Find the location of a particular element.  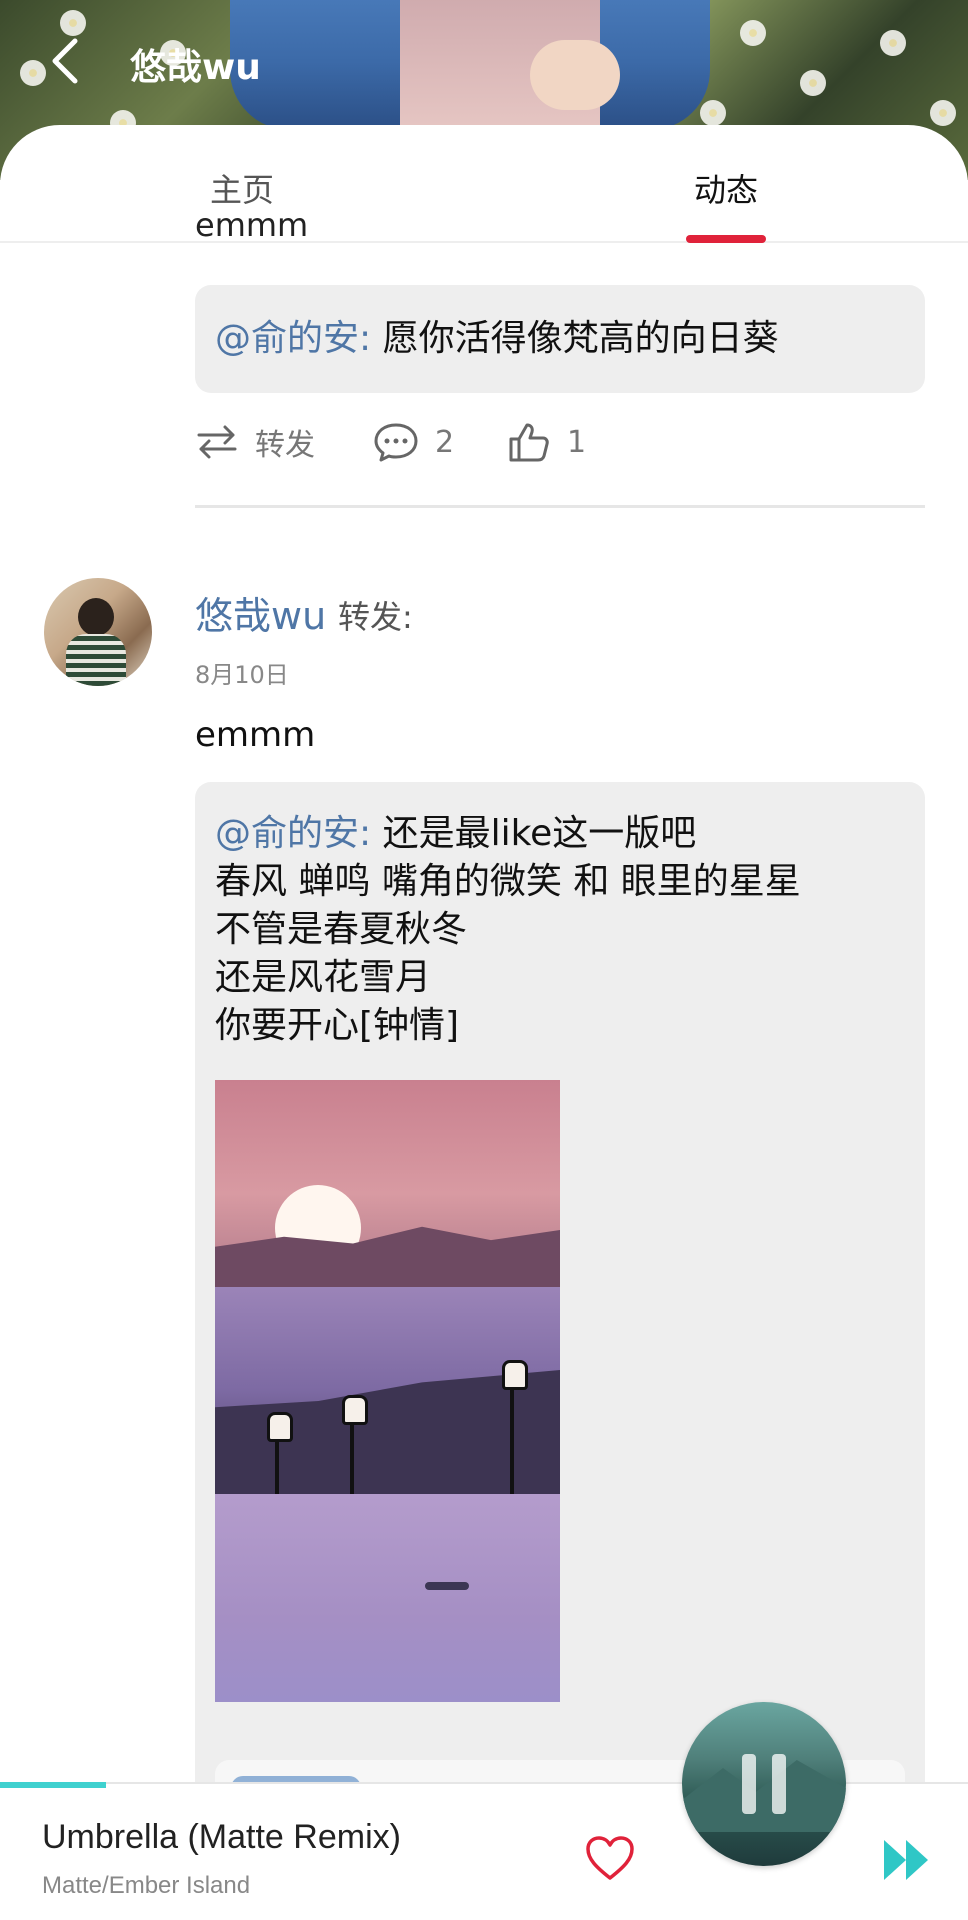

next-track-button is located at coordinates (907, 1860).